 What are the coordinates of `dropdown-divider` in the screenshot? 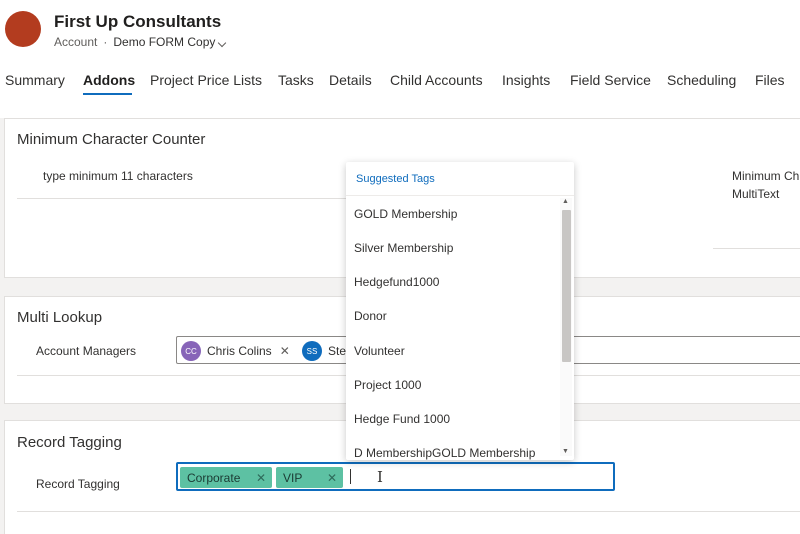 It's located at (460, 195).